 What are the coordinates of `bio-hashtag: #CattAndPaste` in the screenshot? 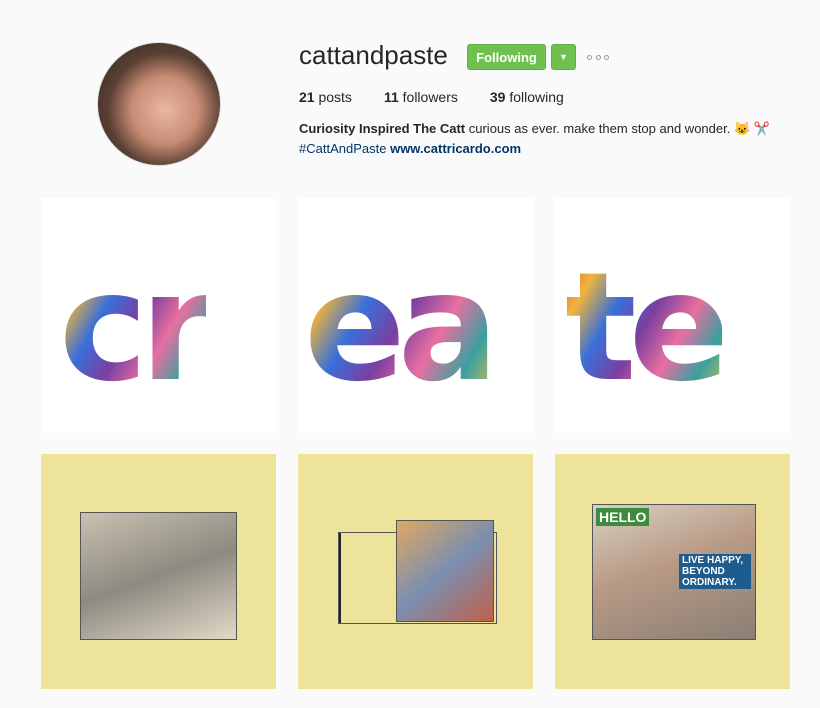 It's located at (342, 148).